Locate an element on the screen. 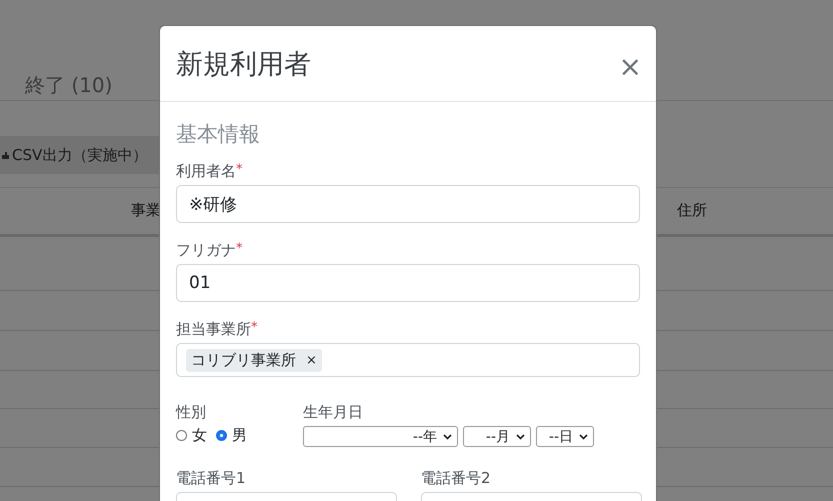  modal-title: 新規利用者 is located at coordinates (243, 65).